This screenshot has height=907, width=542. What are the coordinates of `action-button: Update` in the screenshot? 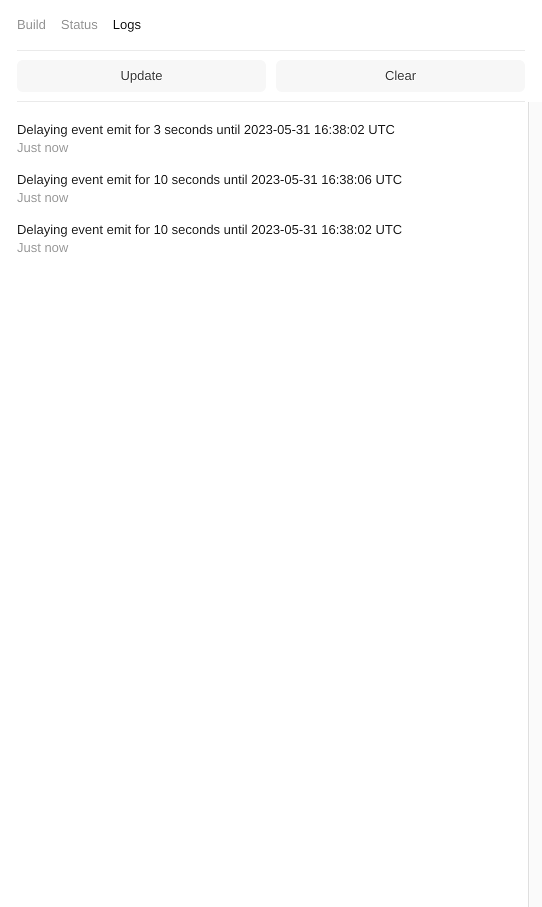 It's located at (141, 76).